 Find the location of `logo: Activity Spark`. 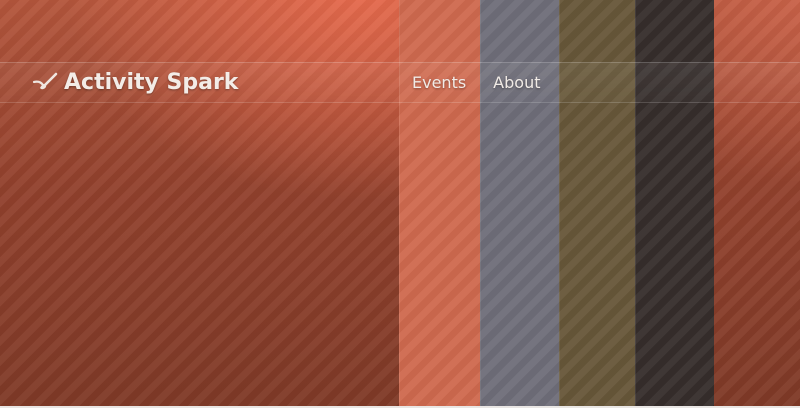

logo: Activity Spark is located at coordinates (135, 82).